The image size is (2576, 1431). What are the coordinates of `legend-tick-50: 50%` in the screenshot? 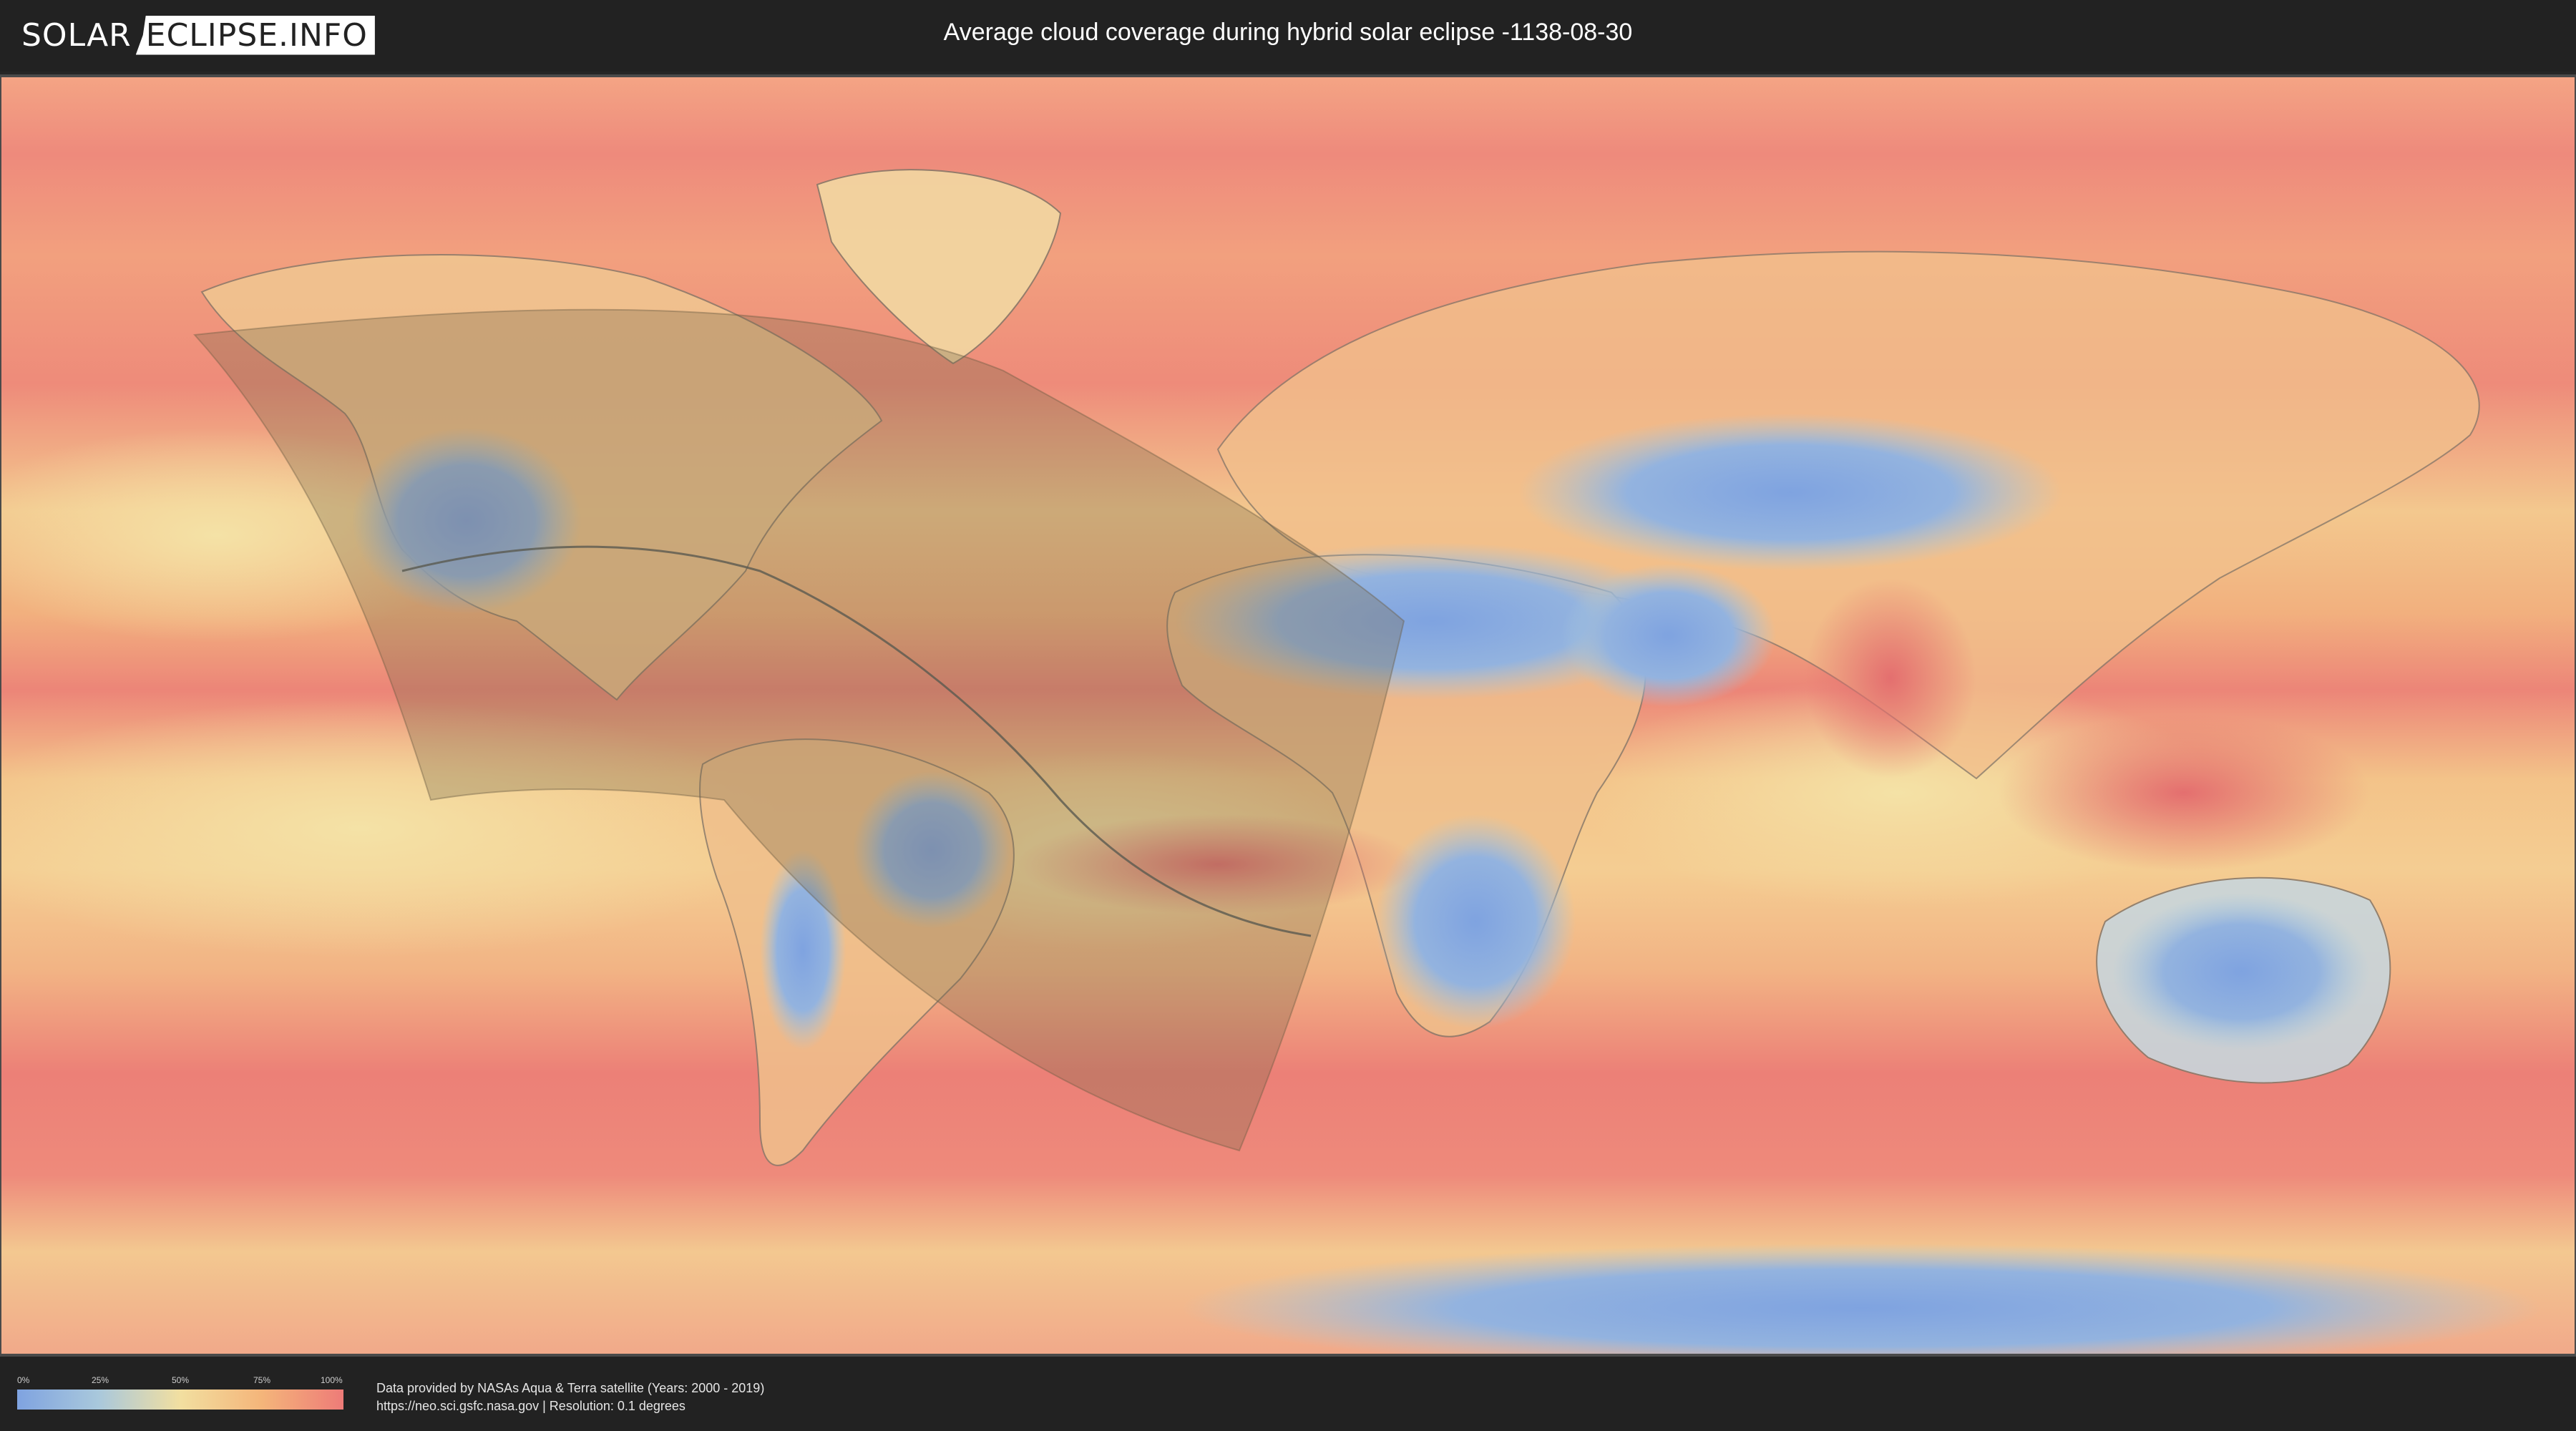 It's located at (181, 1380).